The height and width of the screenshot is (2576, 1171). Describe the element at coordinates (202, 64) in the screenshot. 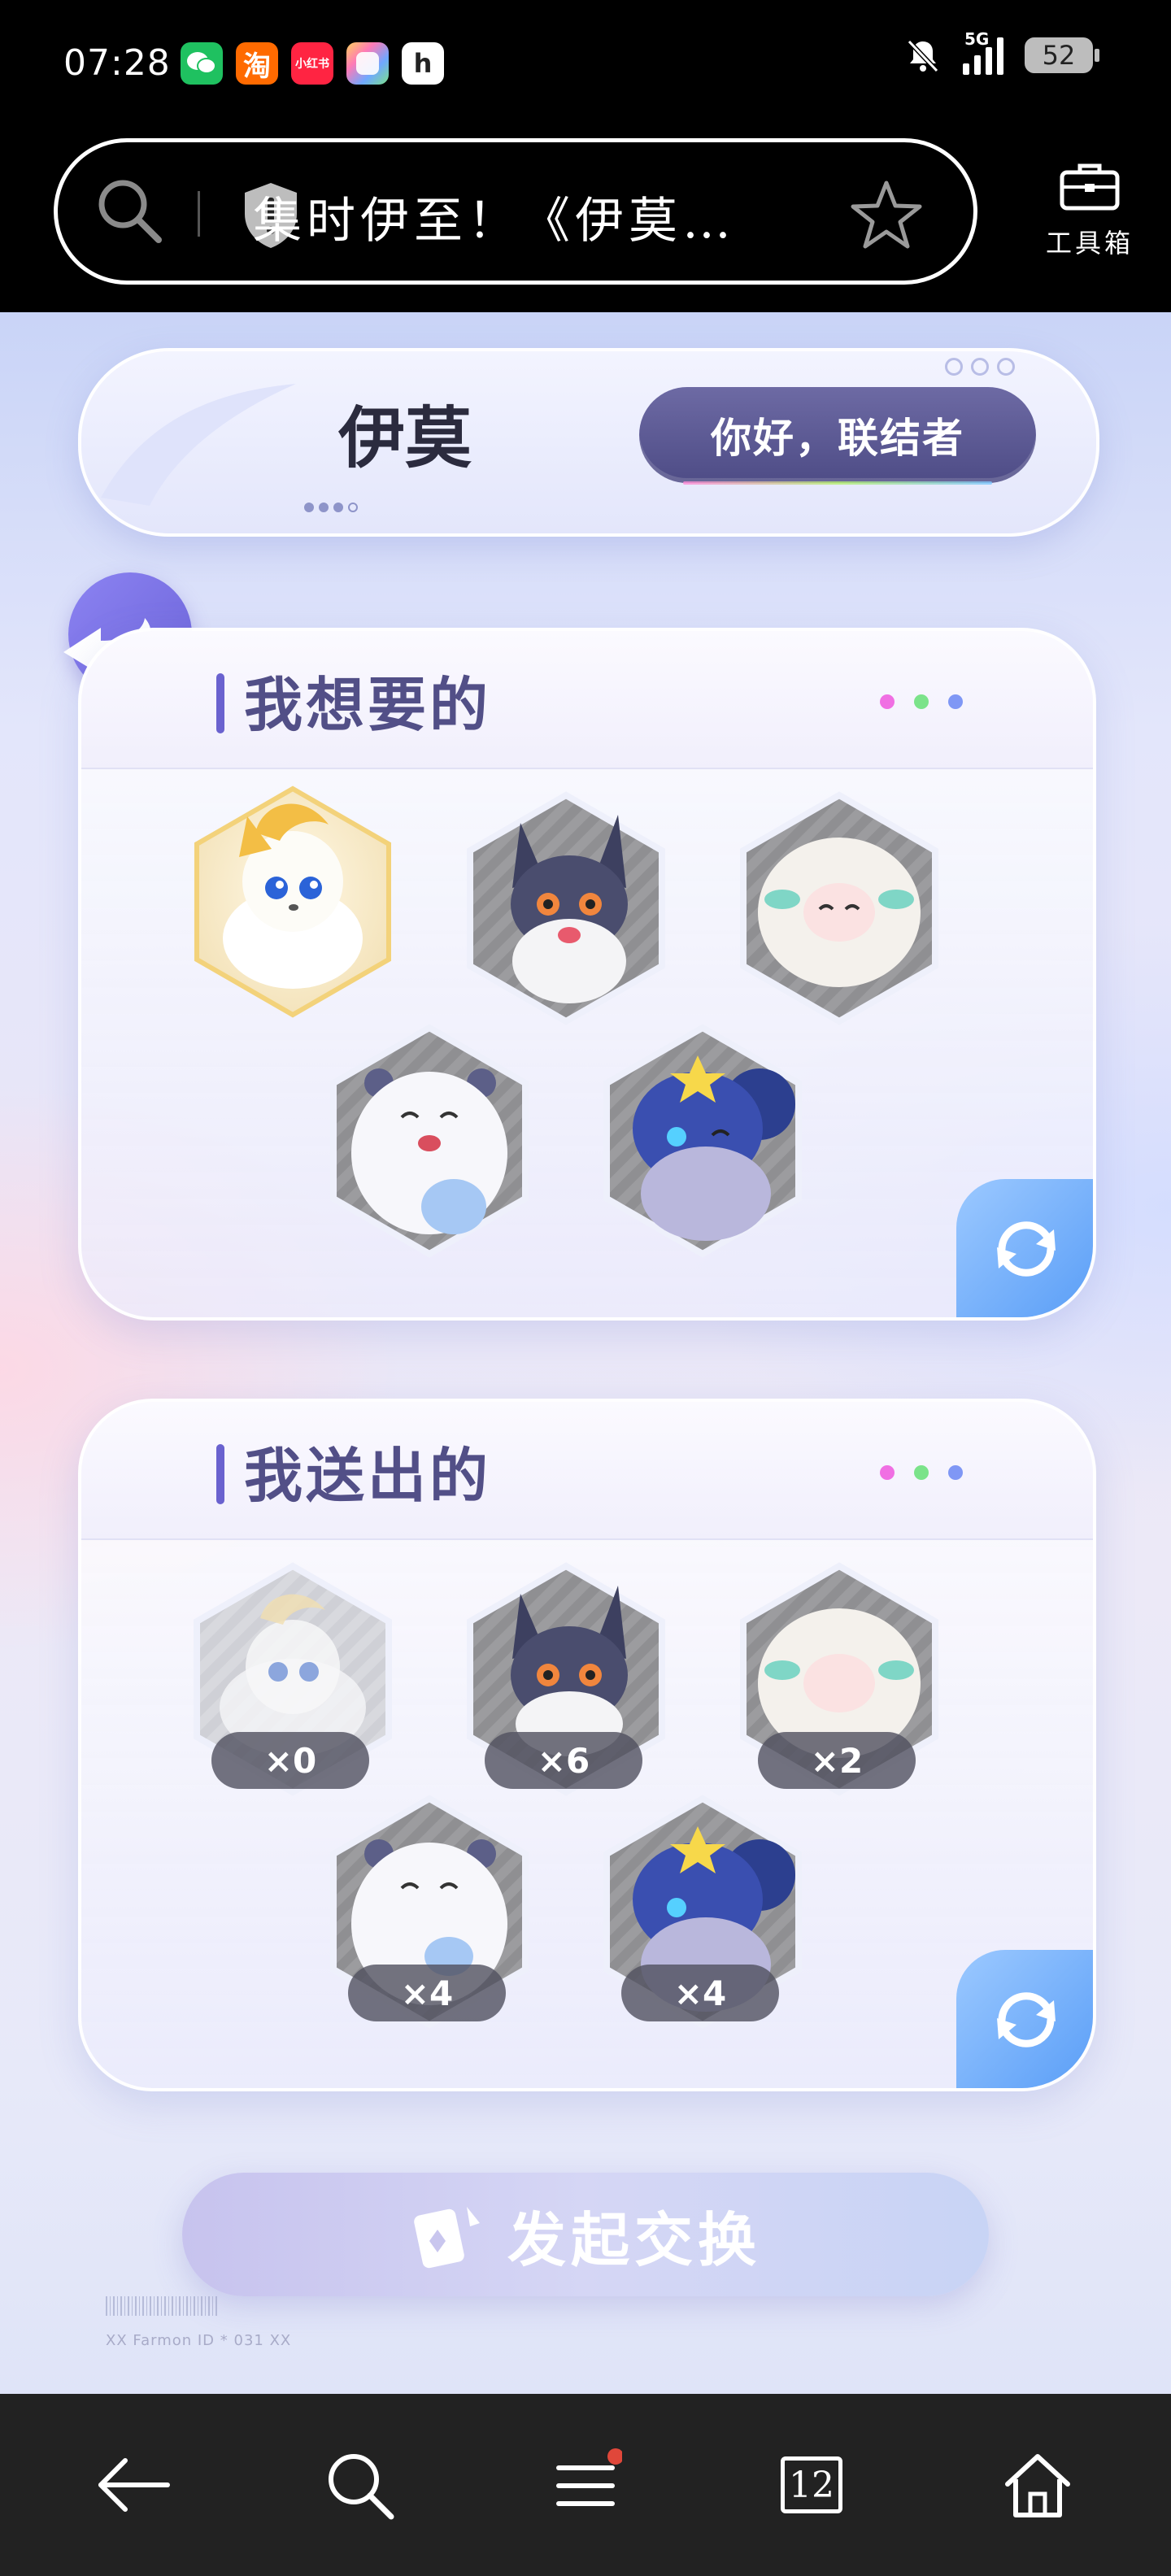

I see `wechat-icon` at that location.